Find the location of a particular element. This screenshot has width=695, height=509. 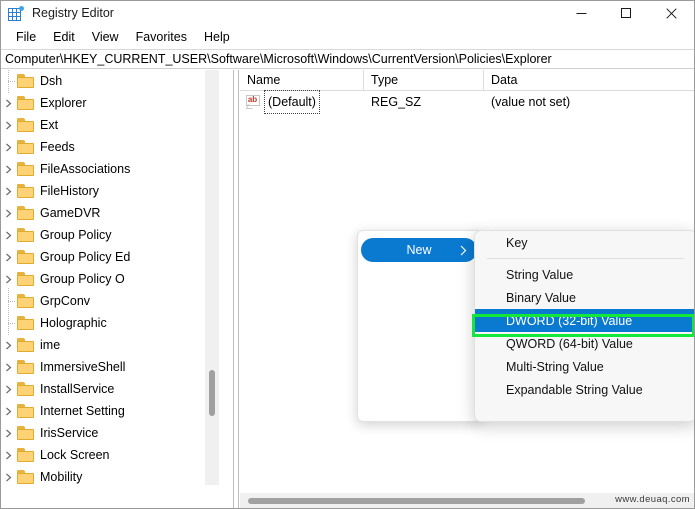

tree-item-grpconv: GrpConv is located at coordinates (110, 301).